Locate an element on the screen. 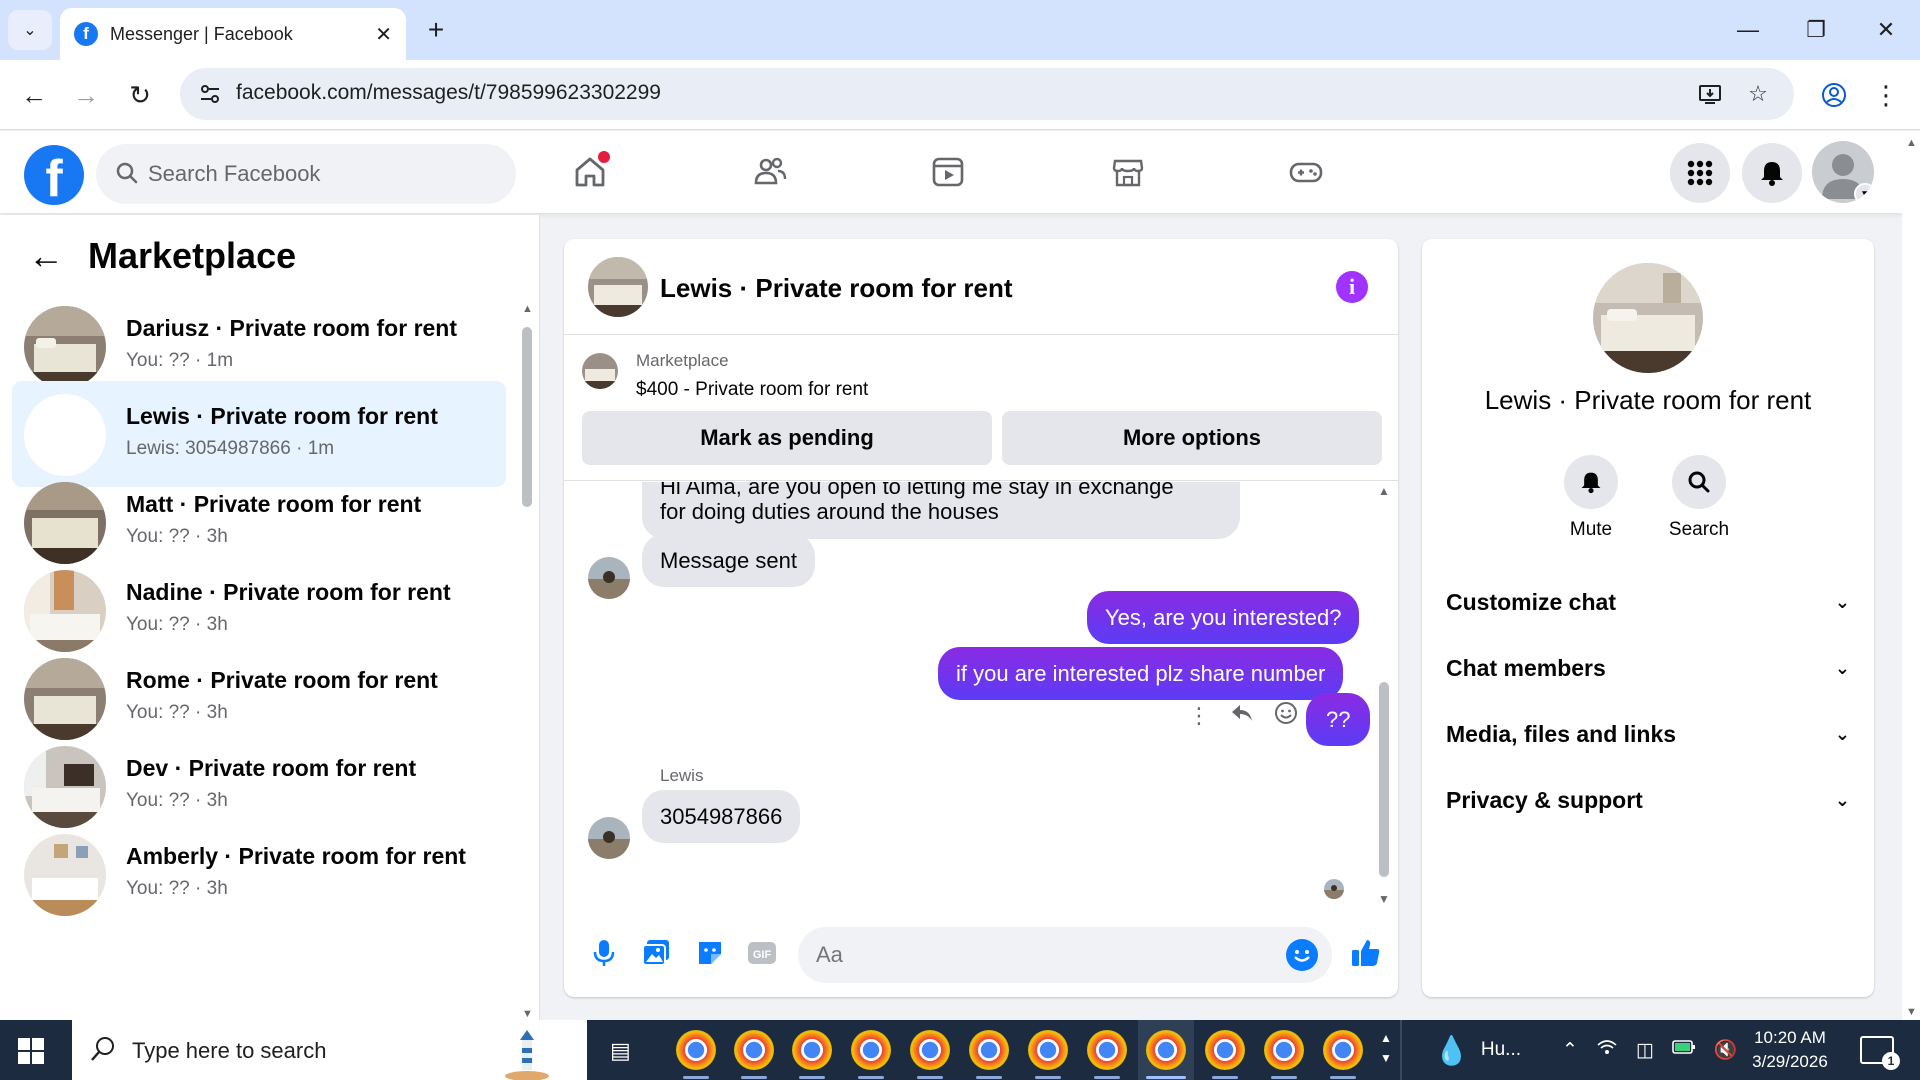 The image size is (1920, 1080). chat-avatar is located at coordinates (618, 287).